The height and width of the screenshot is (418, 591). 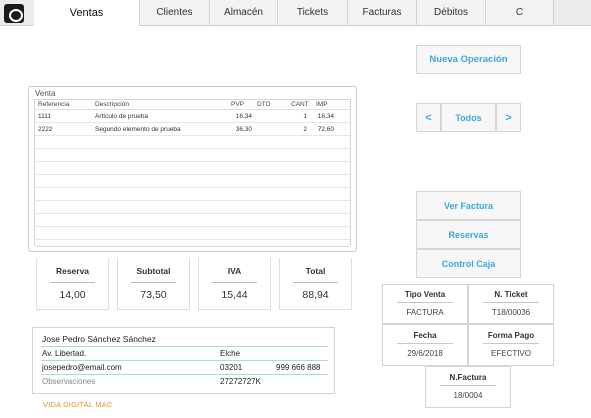 I want to click on subtotal-box: Subtotal 73,50, so click(x=153, y=284).